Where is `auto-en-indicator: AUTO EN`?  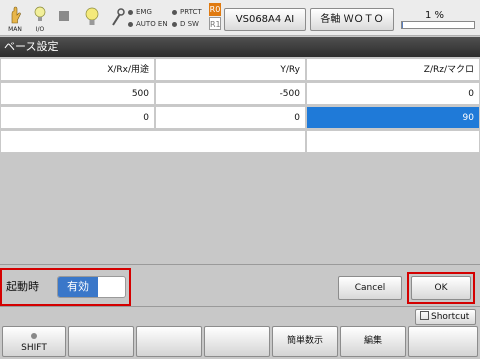
auto-en-indicator: AUTO EN is located at coordinates (148, 24).